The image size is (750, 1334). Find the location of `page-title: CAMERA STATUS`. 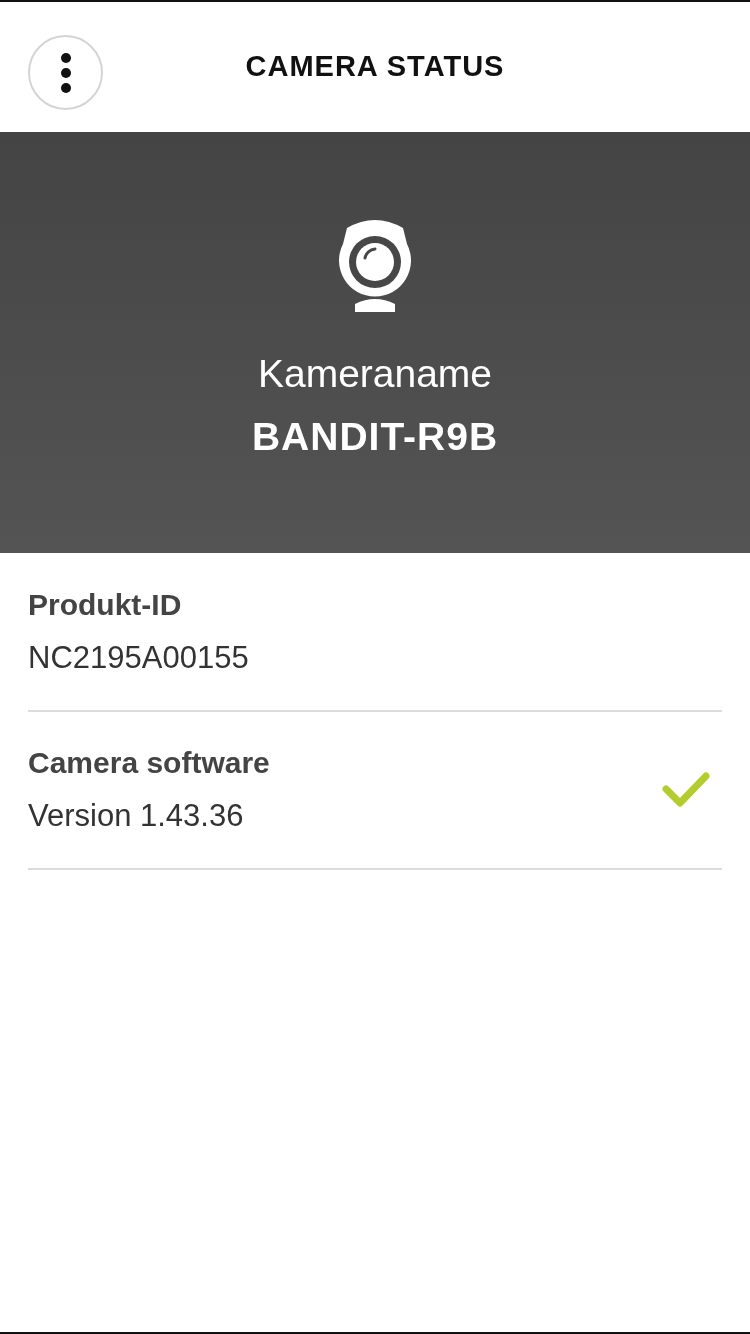

page-title: CAMERA STATUS is located at coordinates (375, 67).